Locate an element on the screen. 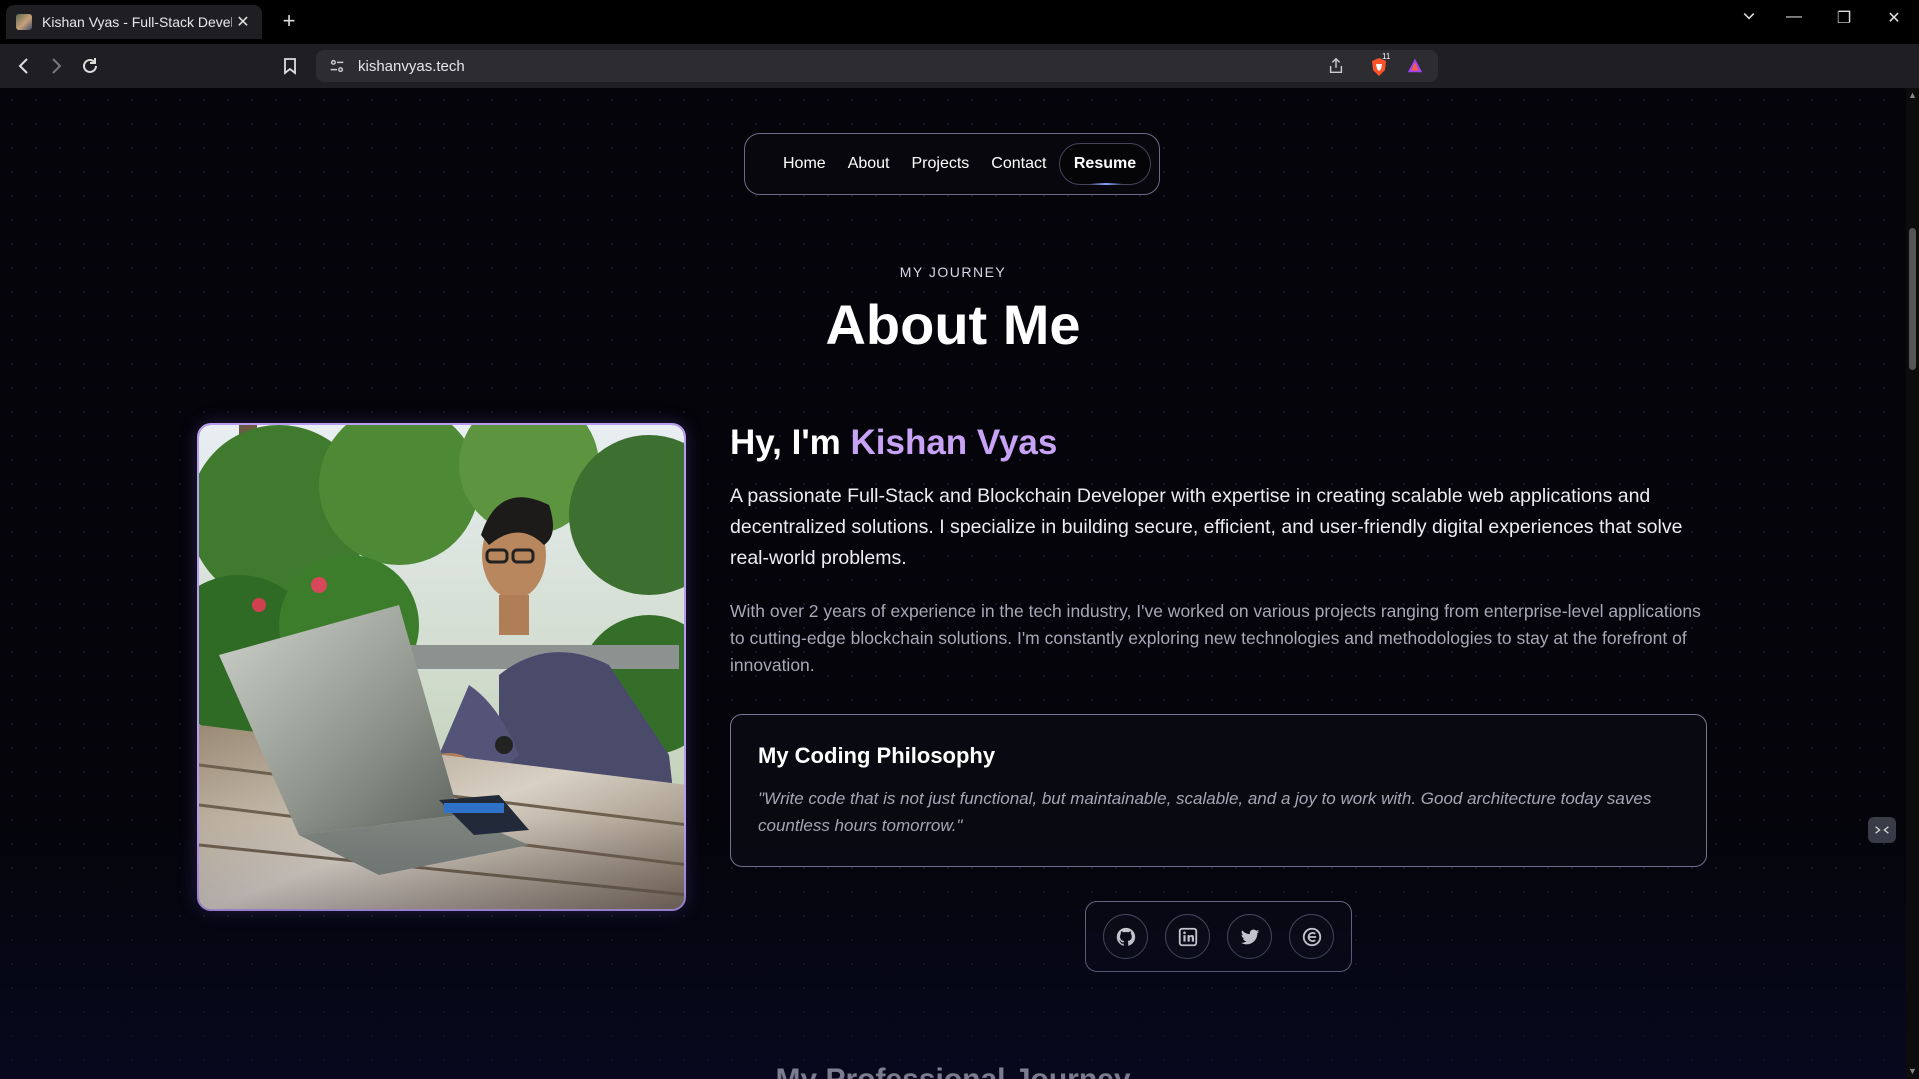  dev-icon is located at coordinates (1312, 937).